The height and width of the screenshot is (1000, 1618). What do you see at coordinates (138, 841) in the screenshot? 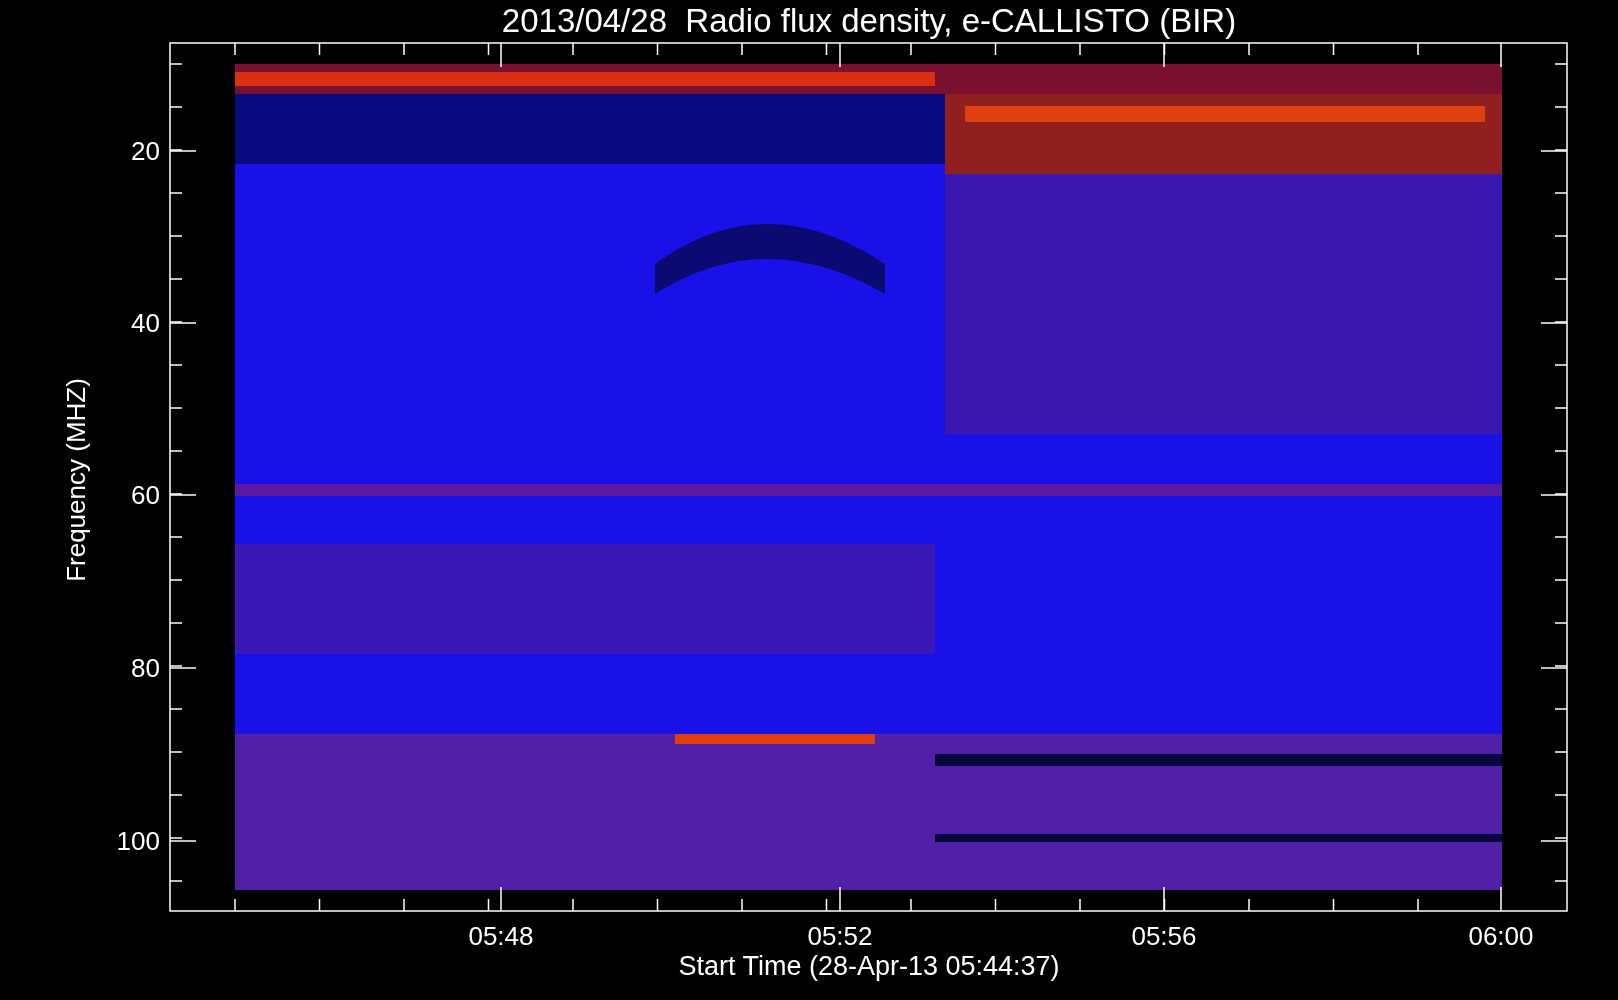
I see `y-tick-label: 100` at bounding box center [138, 841].